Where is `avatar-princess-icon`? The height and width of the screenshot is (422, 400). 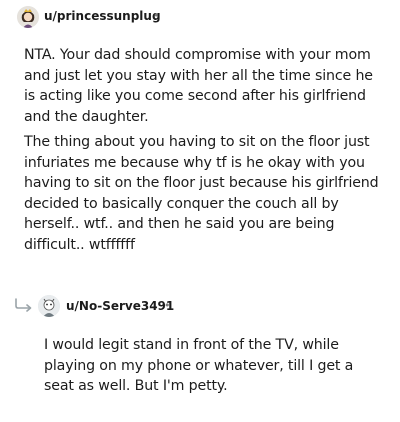
avatar-princess-icon is located at coordinates (28, 17).